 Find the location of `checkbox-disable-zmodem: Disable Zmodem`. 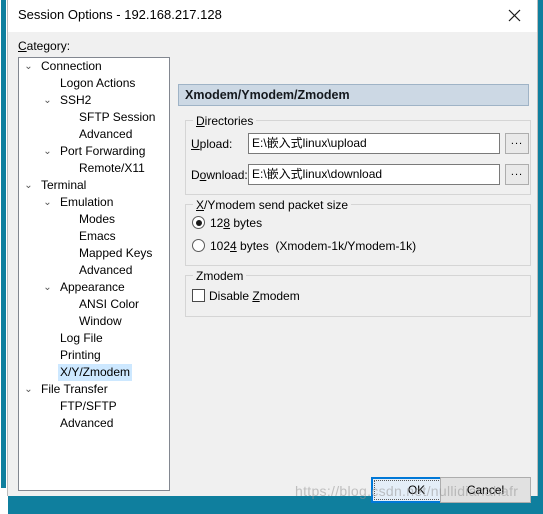

checkbox-disable-zmodem: Disable Zmodem is located at coordinates (246, 296).